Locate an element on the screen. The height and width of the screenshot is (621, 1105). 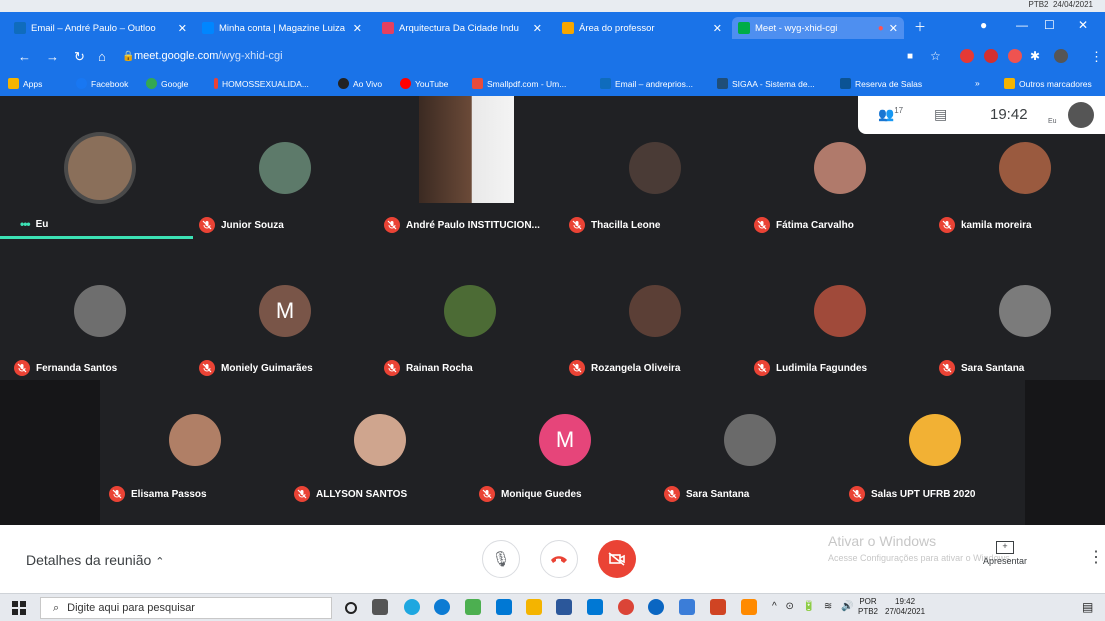
edge-icon is located at coordinates (442, 607).